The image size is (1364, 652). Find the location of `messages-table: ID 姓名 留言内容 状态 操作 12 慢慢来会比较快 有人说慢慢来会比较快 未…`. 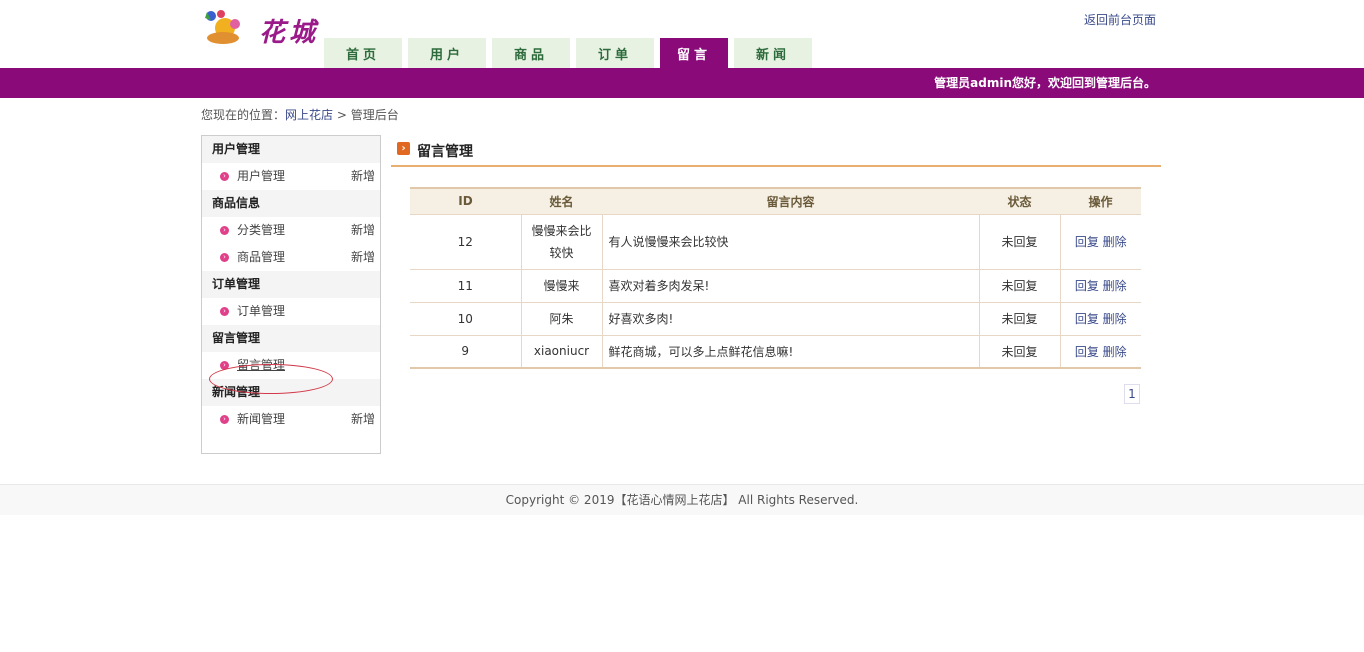

messages-table: ID 姓名 留言内容 状态 操作 12 慢慢来会比较快 有人说慢慢来会比较快 未… is located at coordinates (775, 278).